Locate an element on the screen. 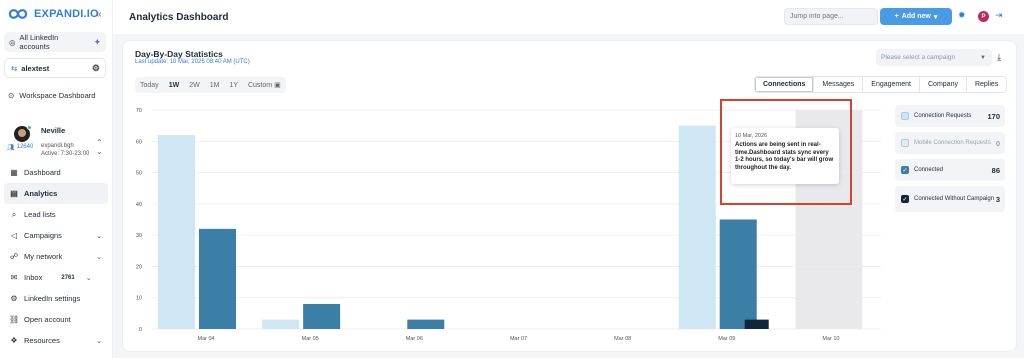 This screenshot has width=1024, height=358. grid-icon: ▦ is located at coordinates (14, 172).